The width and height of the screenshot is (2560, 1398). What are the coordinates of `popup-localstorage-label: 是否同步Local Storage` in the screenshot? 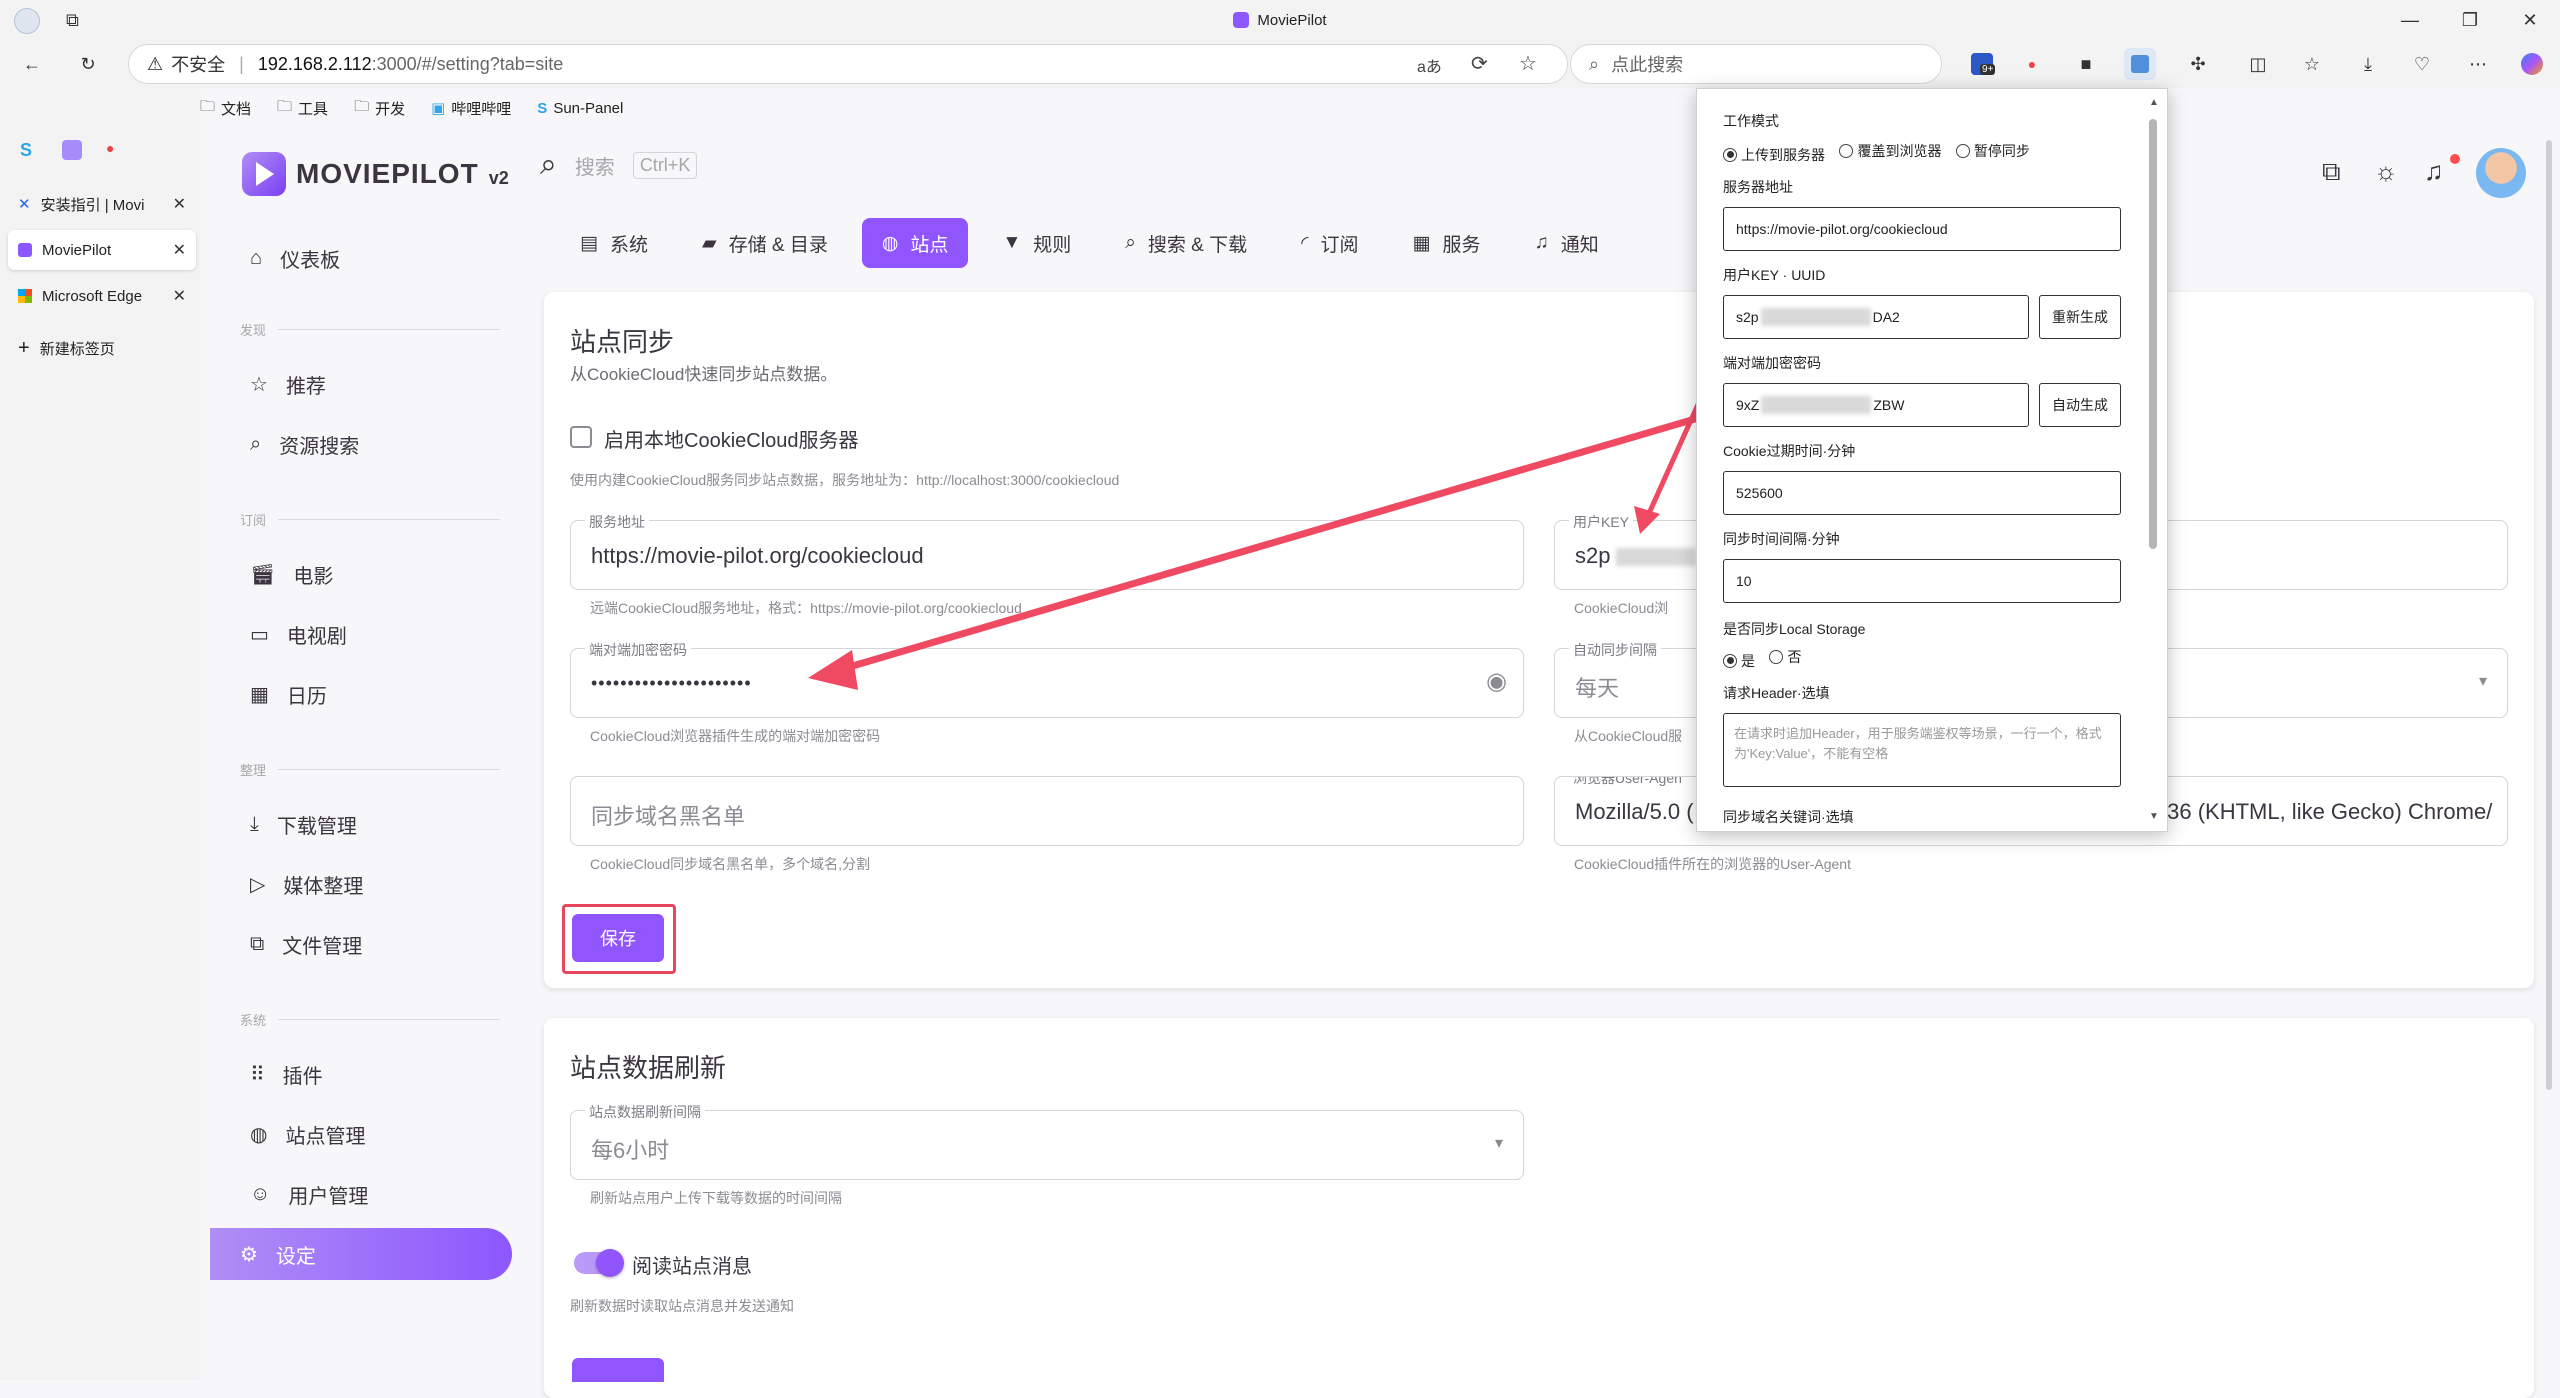 It's located at (1794, 629).